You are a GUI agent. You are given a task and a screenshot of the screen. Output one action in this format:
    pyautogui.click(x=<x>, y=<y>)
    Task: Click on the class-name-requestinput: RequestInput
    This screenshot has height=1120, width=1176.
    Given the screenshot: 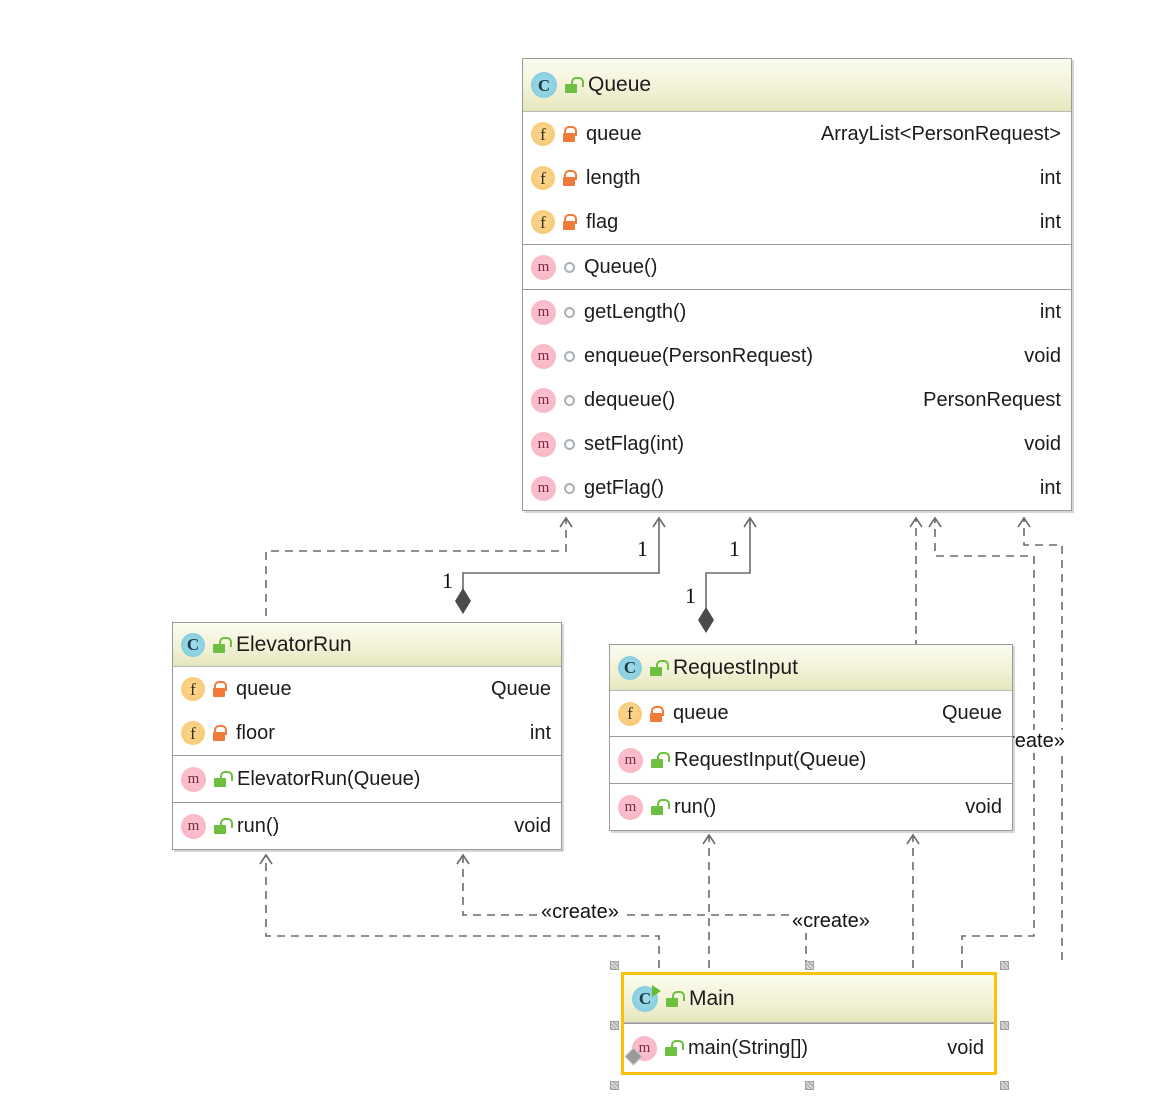 What is the action you would take?
    pyautogui.click(x=735, y=667)
    